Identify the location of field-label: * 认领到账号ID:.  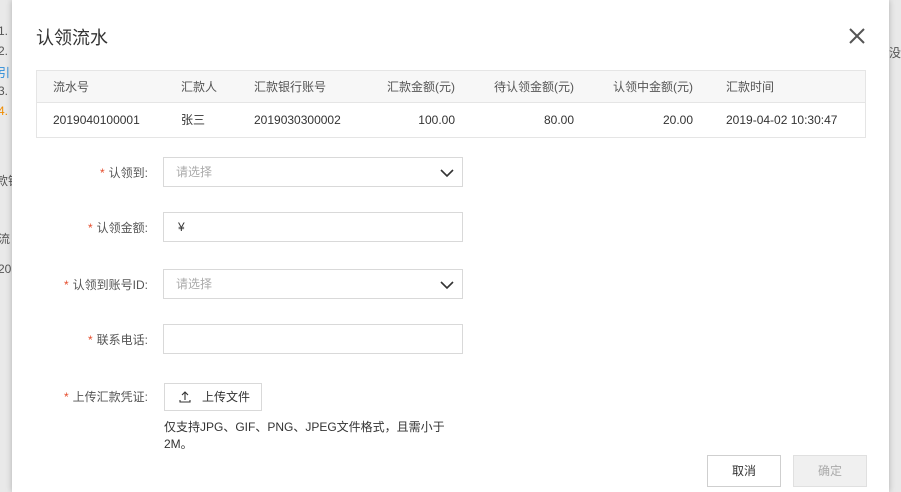
(106, 285).